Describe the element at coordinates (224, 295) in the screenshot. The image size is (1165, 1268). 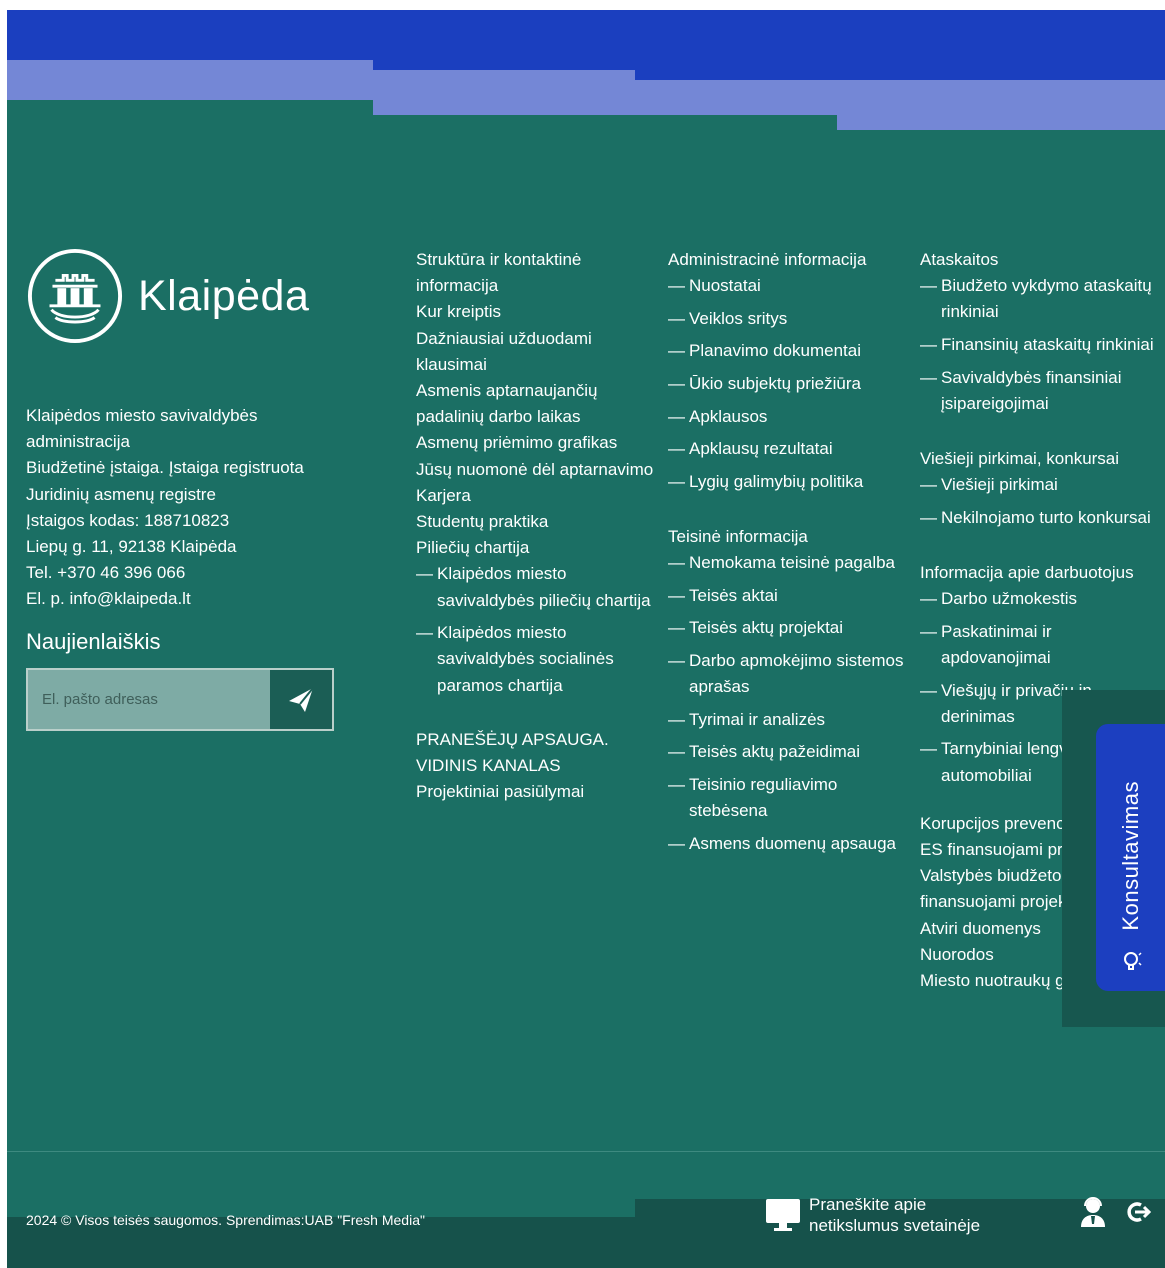
I see `logo-wordmark: Klaipėda` at that location.